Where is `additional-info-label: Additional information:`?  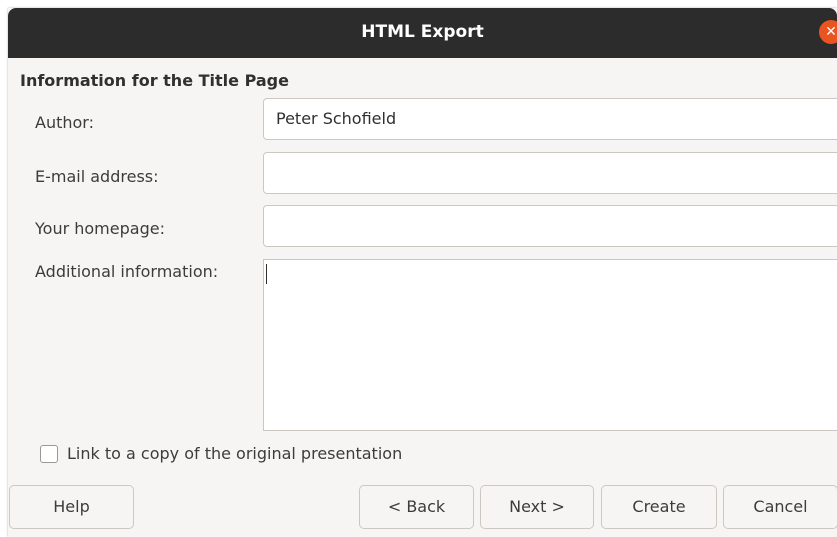 additional-info-label: Additional information: is located at coordinates (127, 271).